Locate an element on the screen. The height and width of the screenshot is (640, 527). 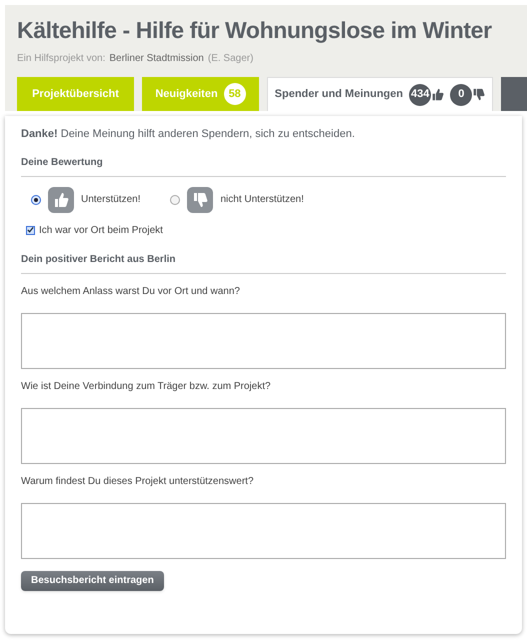
count-badge: 434 is located at coordinates (420, 95).